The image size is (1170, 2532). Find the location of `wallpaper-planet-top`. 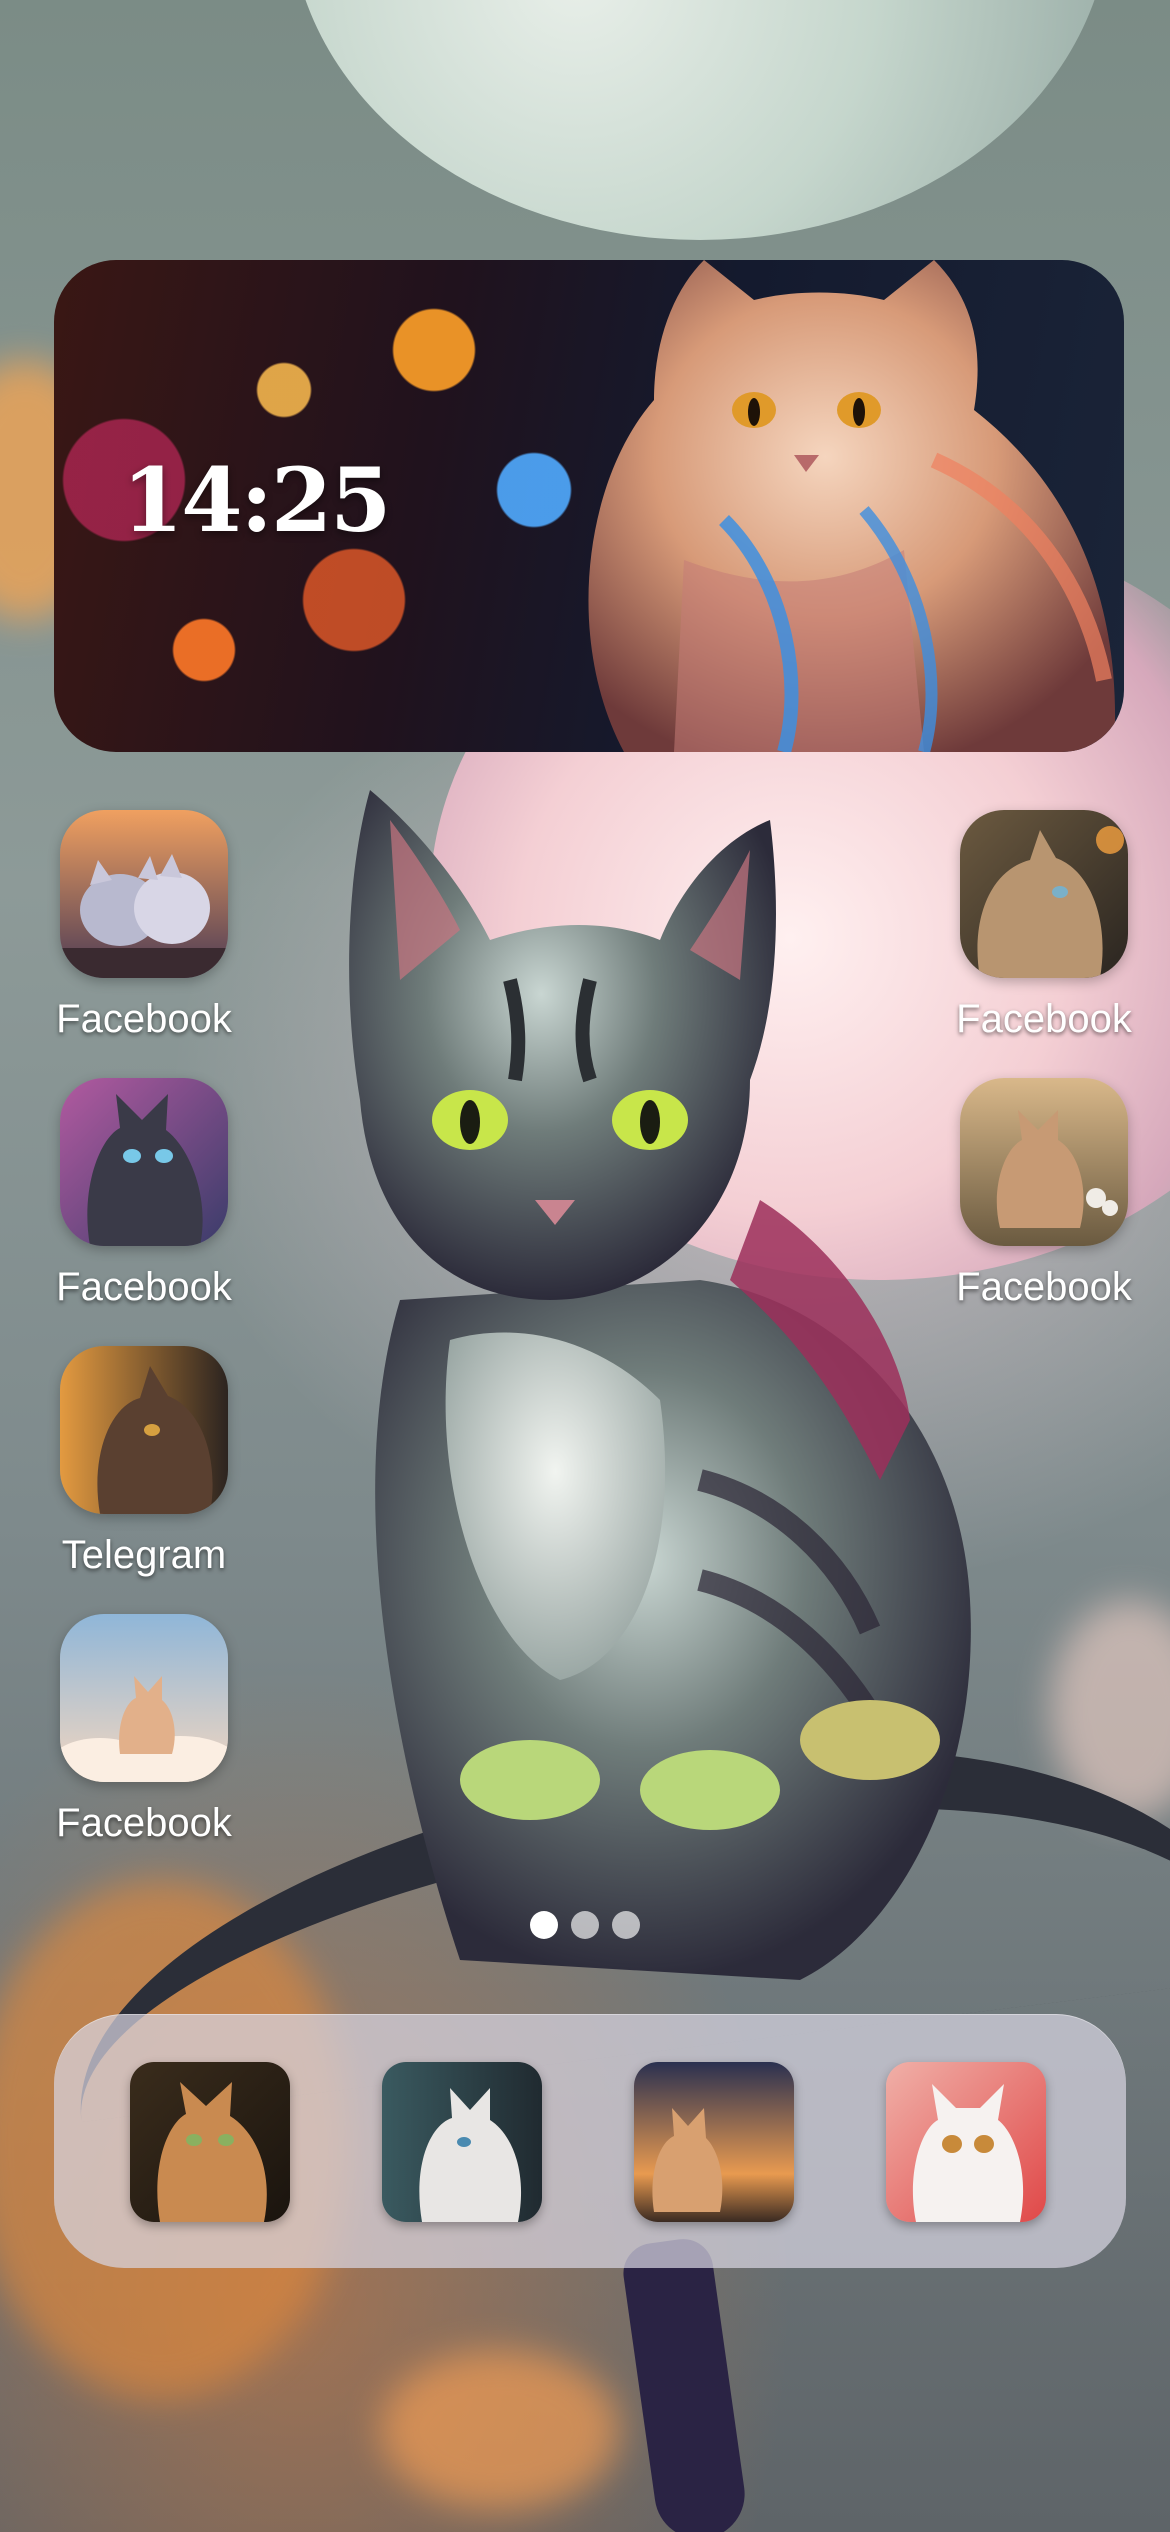

wallpaper-planet-top is located at coordinates (700, 120).